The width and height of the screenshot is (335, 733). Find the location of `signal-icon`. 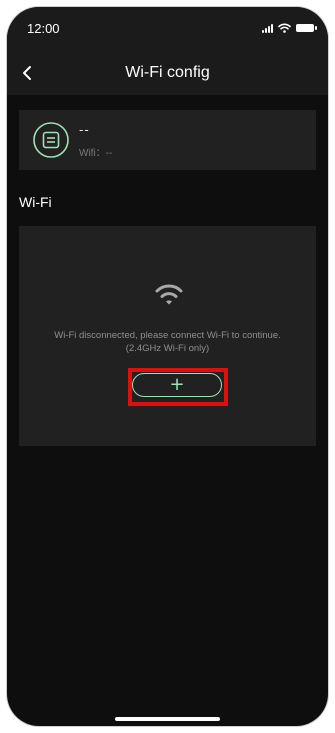

signal-icon is located at coordinates (267, 28).